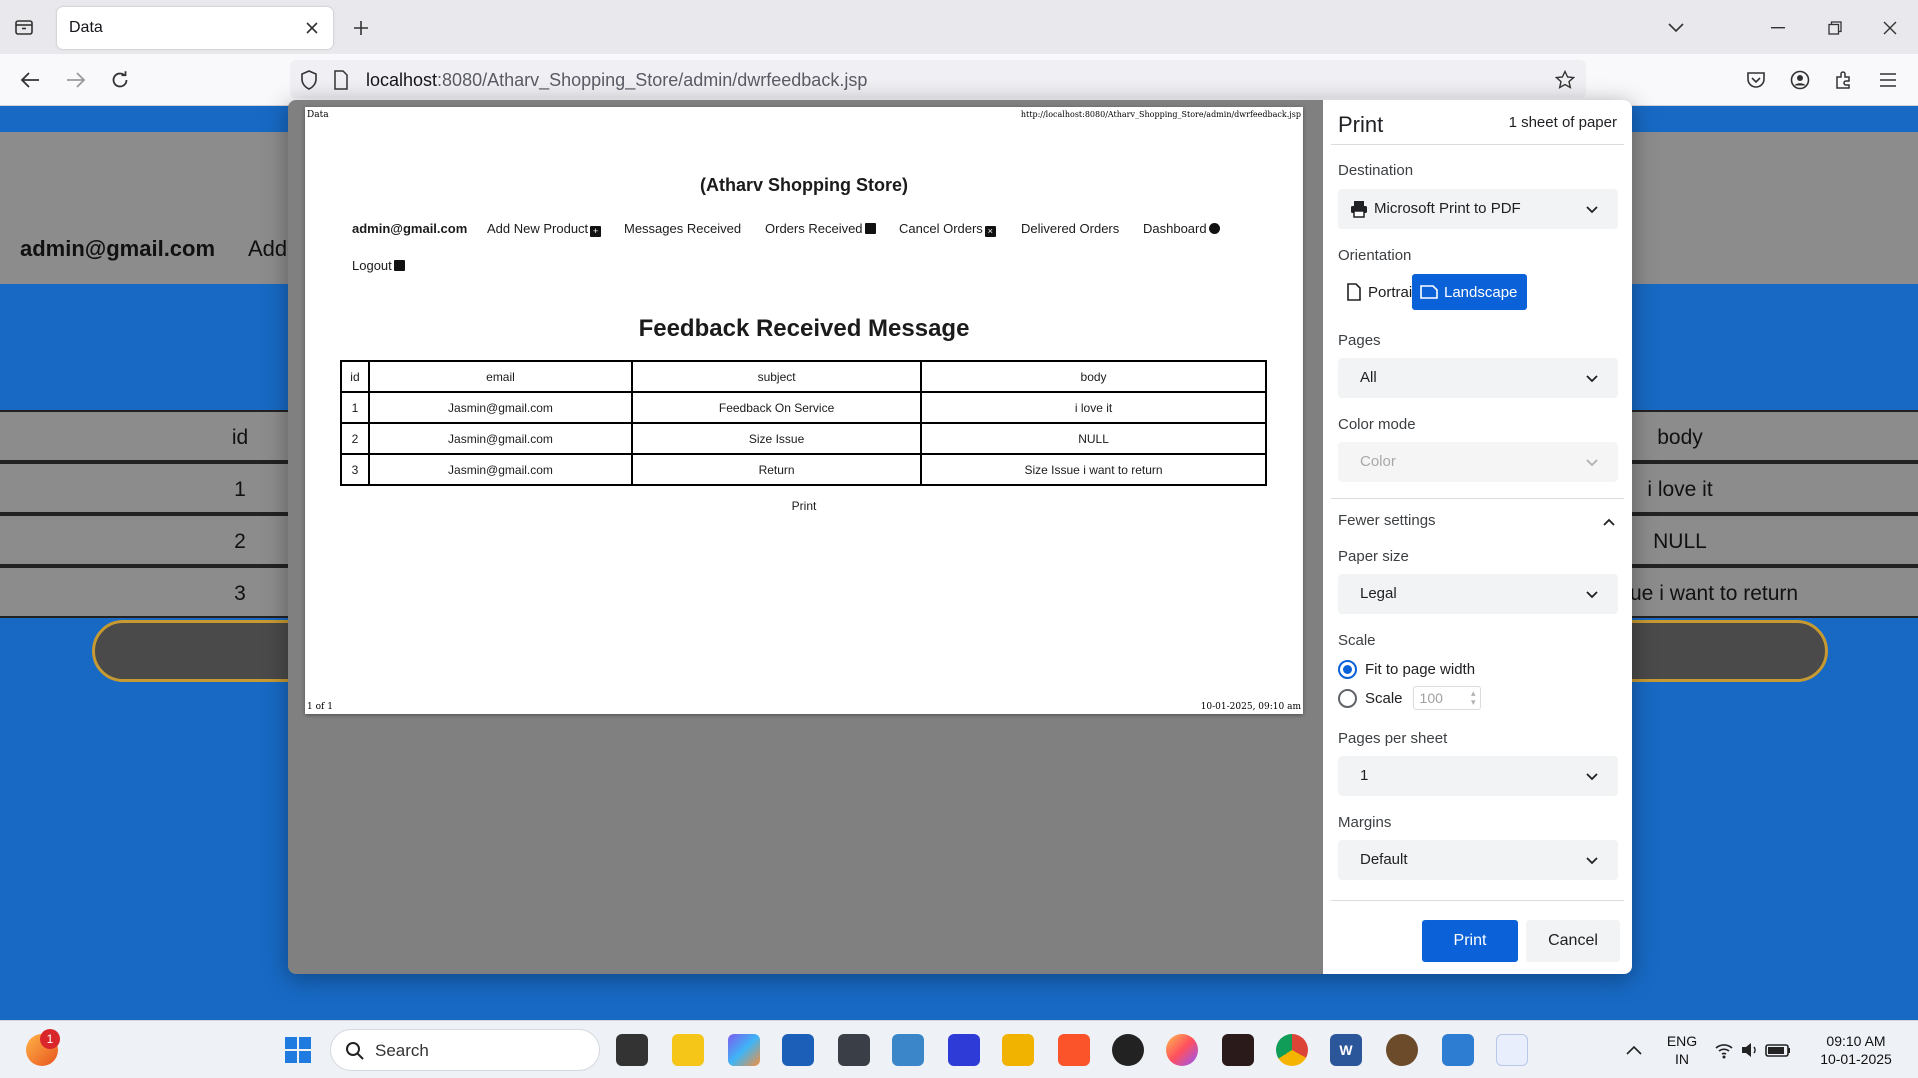 The height and width of the screenshot is (1078, 1918). I want to click on preview-nav-add-product: Add New Product +, so click(544, 229).